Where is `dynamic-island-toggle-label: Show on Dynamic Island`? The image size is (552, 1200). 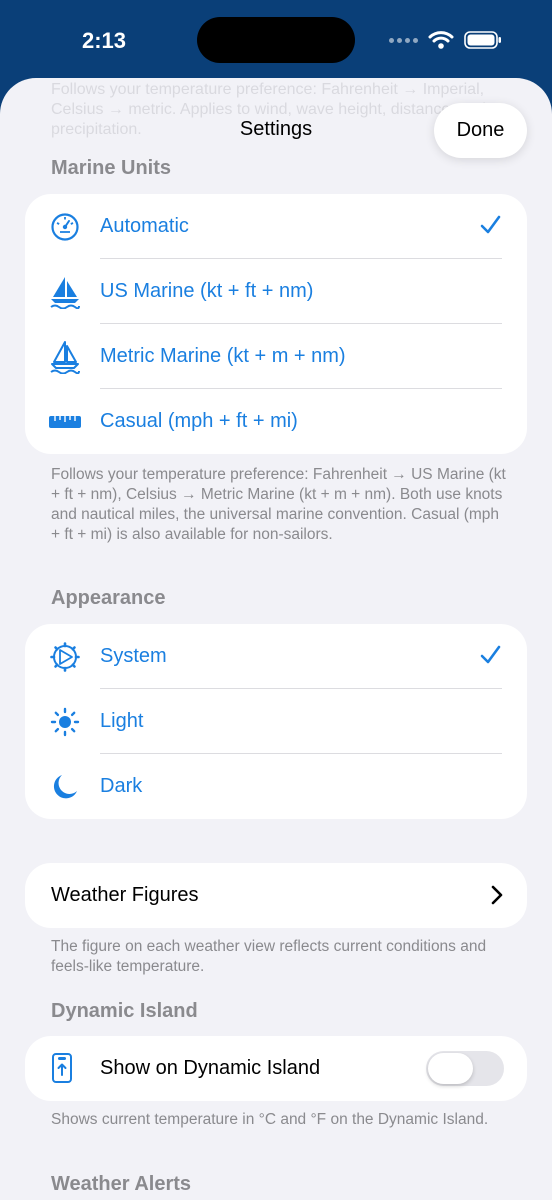 dynamic-island-toggle-label: Show on Dynamic Island is located at coordinates (210, 1068).